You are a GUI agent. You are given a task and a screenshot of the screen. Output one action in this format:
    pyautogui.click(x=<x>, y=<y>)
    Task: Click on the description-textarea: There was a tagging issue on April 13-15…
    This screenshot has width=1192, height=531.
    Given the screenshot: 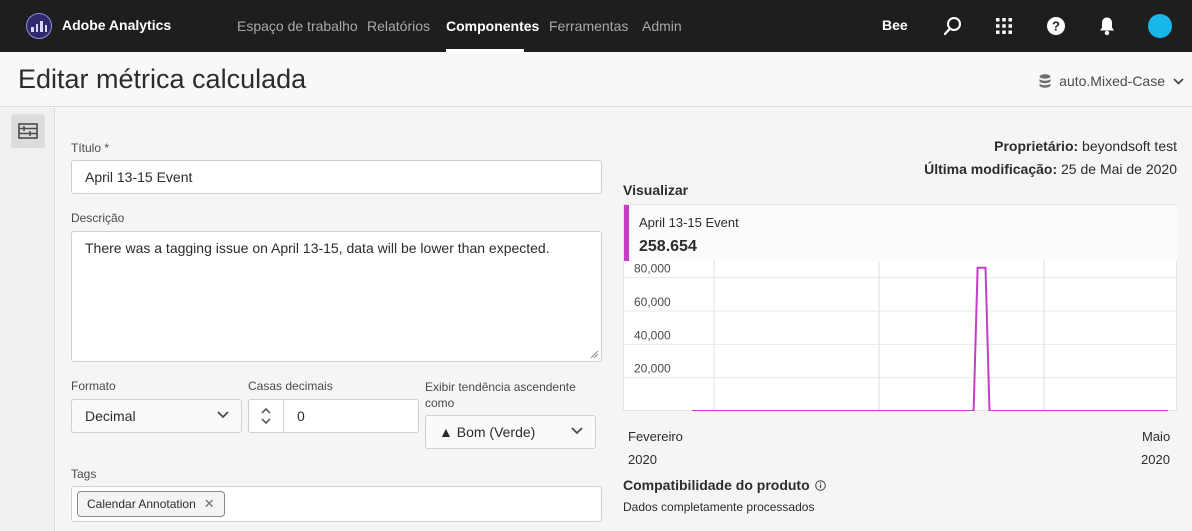 What is the action you would take?
    pyautogui.click(x=336, y=296)
    